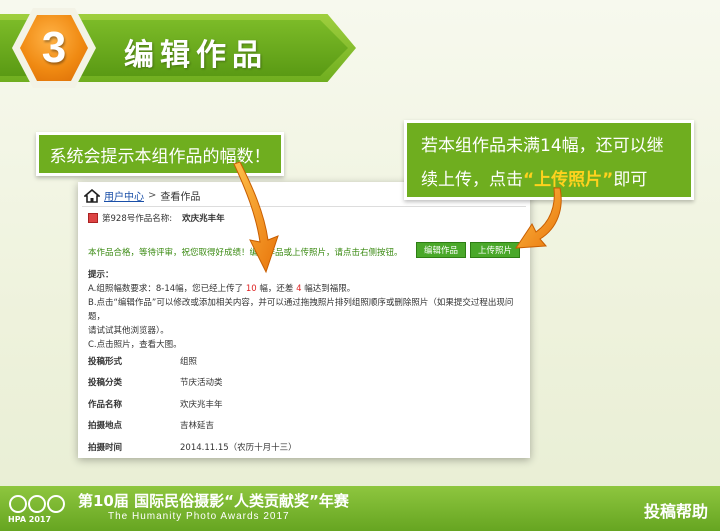 Image resolution: width=720 pixels, height=531 pixels. I want to click on work-icon, so click(93, 218).